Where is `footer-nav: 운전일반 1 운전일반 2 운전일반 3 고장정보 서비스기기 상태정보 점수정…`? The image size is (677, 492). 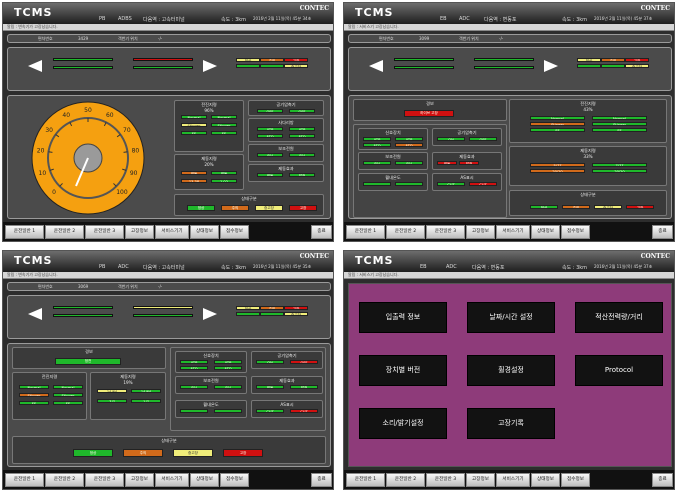 footer-nav: 운전일반 1 운전일반 2 운전일반 3 고장정보 서비스기기 상태정보 점수정… is located at coordinates (509, 231).